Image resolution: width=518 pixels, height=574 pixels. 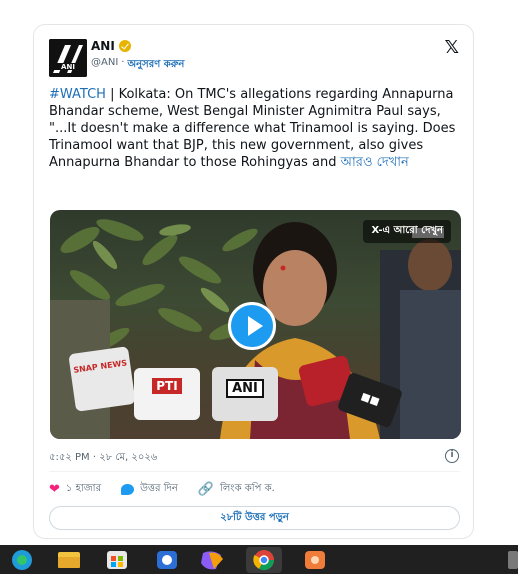 I want to click on ani-avatar: ANI, so click(x=68, y=58).